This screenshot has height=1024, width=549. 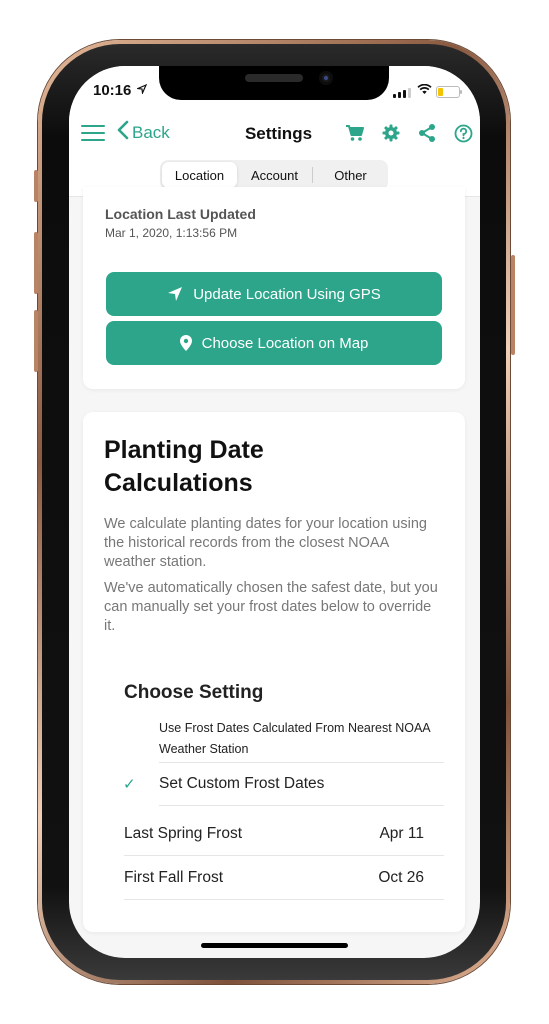 What do you see at coordinates (112, 90) in the screenshot?
I see `status-time: 10:16` at bounding box center [112, 90].